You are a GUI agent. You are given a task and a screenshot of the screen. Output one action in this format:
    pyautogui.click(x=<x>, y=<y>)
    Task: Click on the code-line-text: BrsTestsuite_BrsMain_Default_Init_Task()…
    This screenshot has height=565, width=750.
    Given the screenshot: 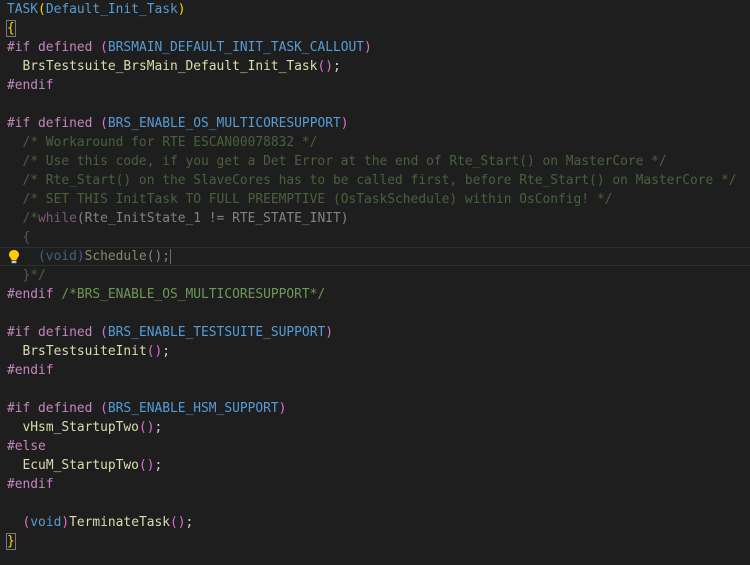 What is the action you would take?
    pyautogui.click(x=174, y=66)
    